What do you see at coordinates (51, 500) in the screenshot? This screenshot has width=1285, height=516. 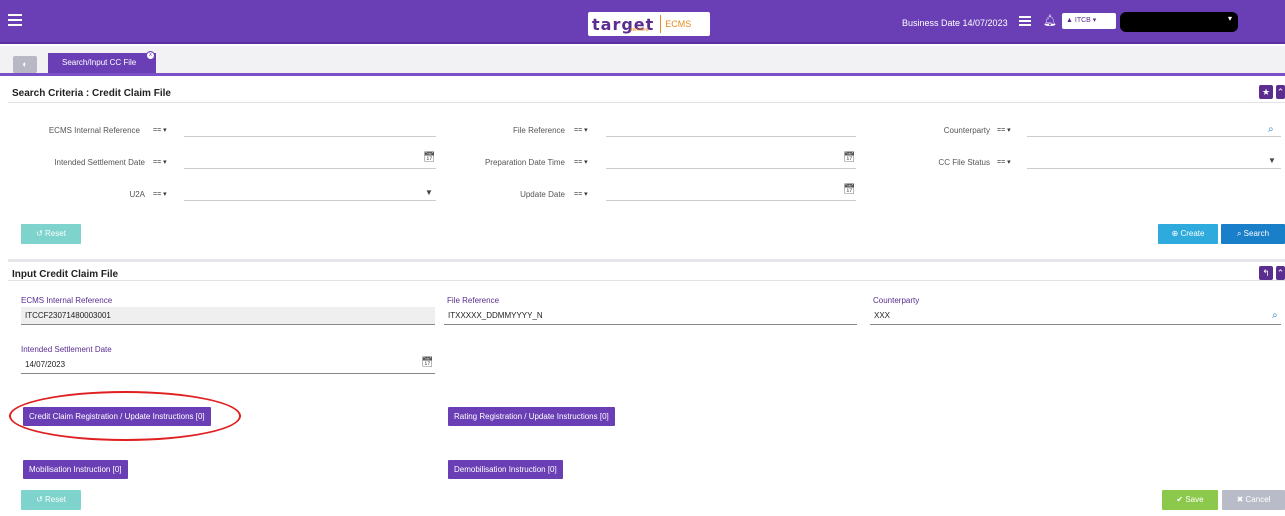 I see `input-reset-button: ↺ Reset` at bounding box center [51, 500].